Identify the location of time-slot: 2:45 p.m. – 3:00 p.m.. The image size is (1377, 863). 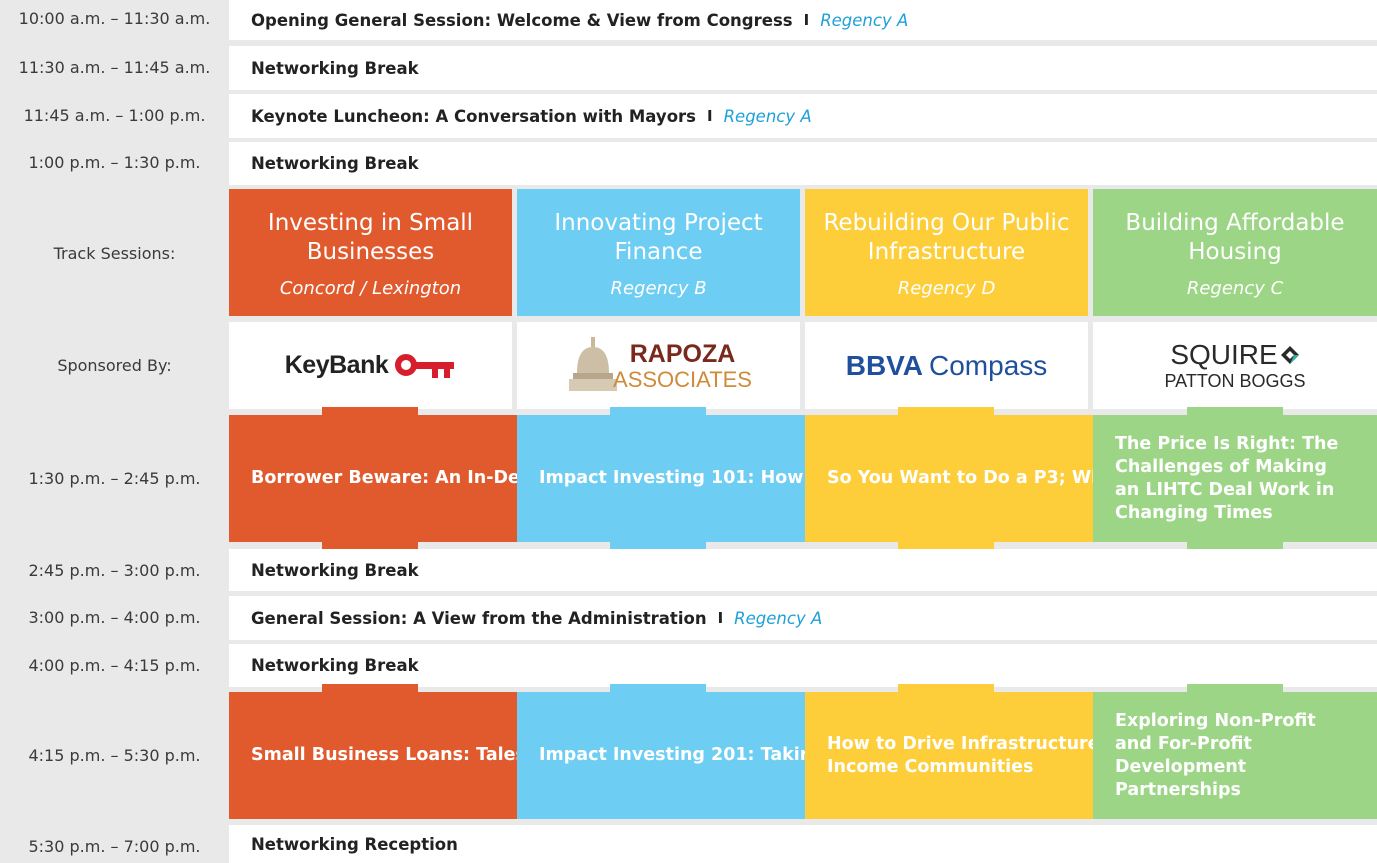
(114, 570).